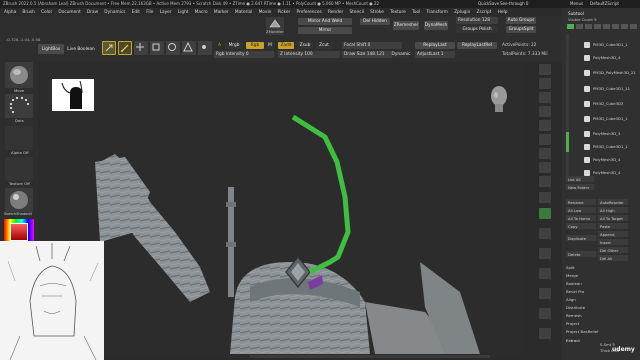 Image resolution: width=640 pixels, height=360 pixels. What do you see at coordinates (125, 48) in the screenshot?
I see `draw-mode-button` at bounding box center [125, 48].